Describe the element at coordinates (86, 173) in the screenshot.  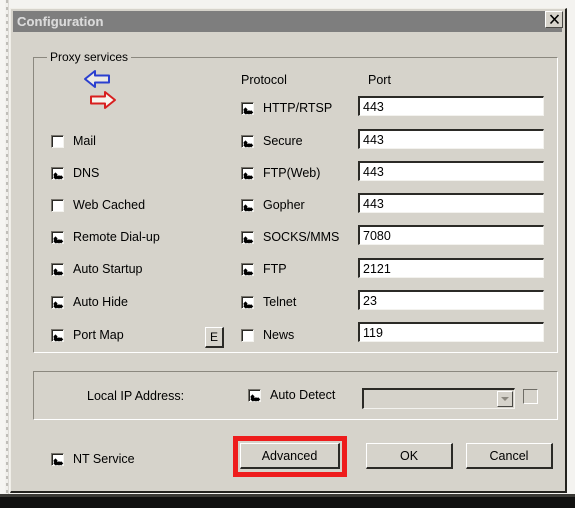
I see `label-dns: DNS` at that location.